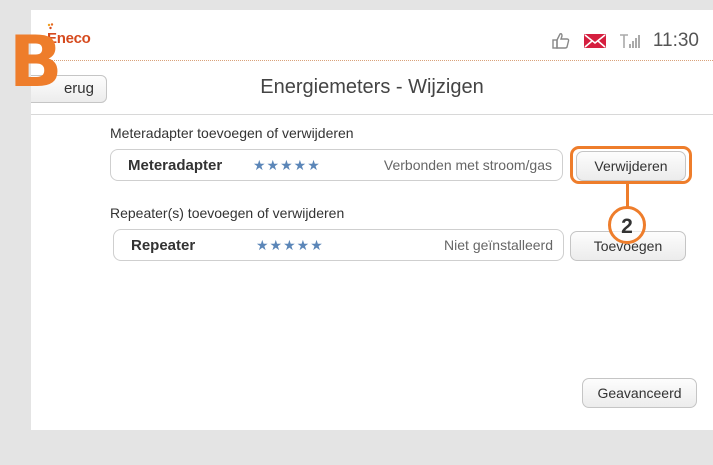  What do you see at coordinates (594, 41) in the screenshot?
I see `mail-icon` at bounding box center [594, 41].